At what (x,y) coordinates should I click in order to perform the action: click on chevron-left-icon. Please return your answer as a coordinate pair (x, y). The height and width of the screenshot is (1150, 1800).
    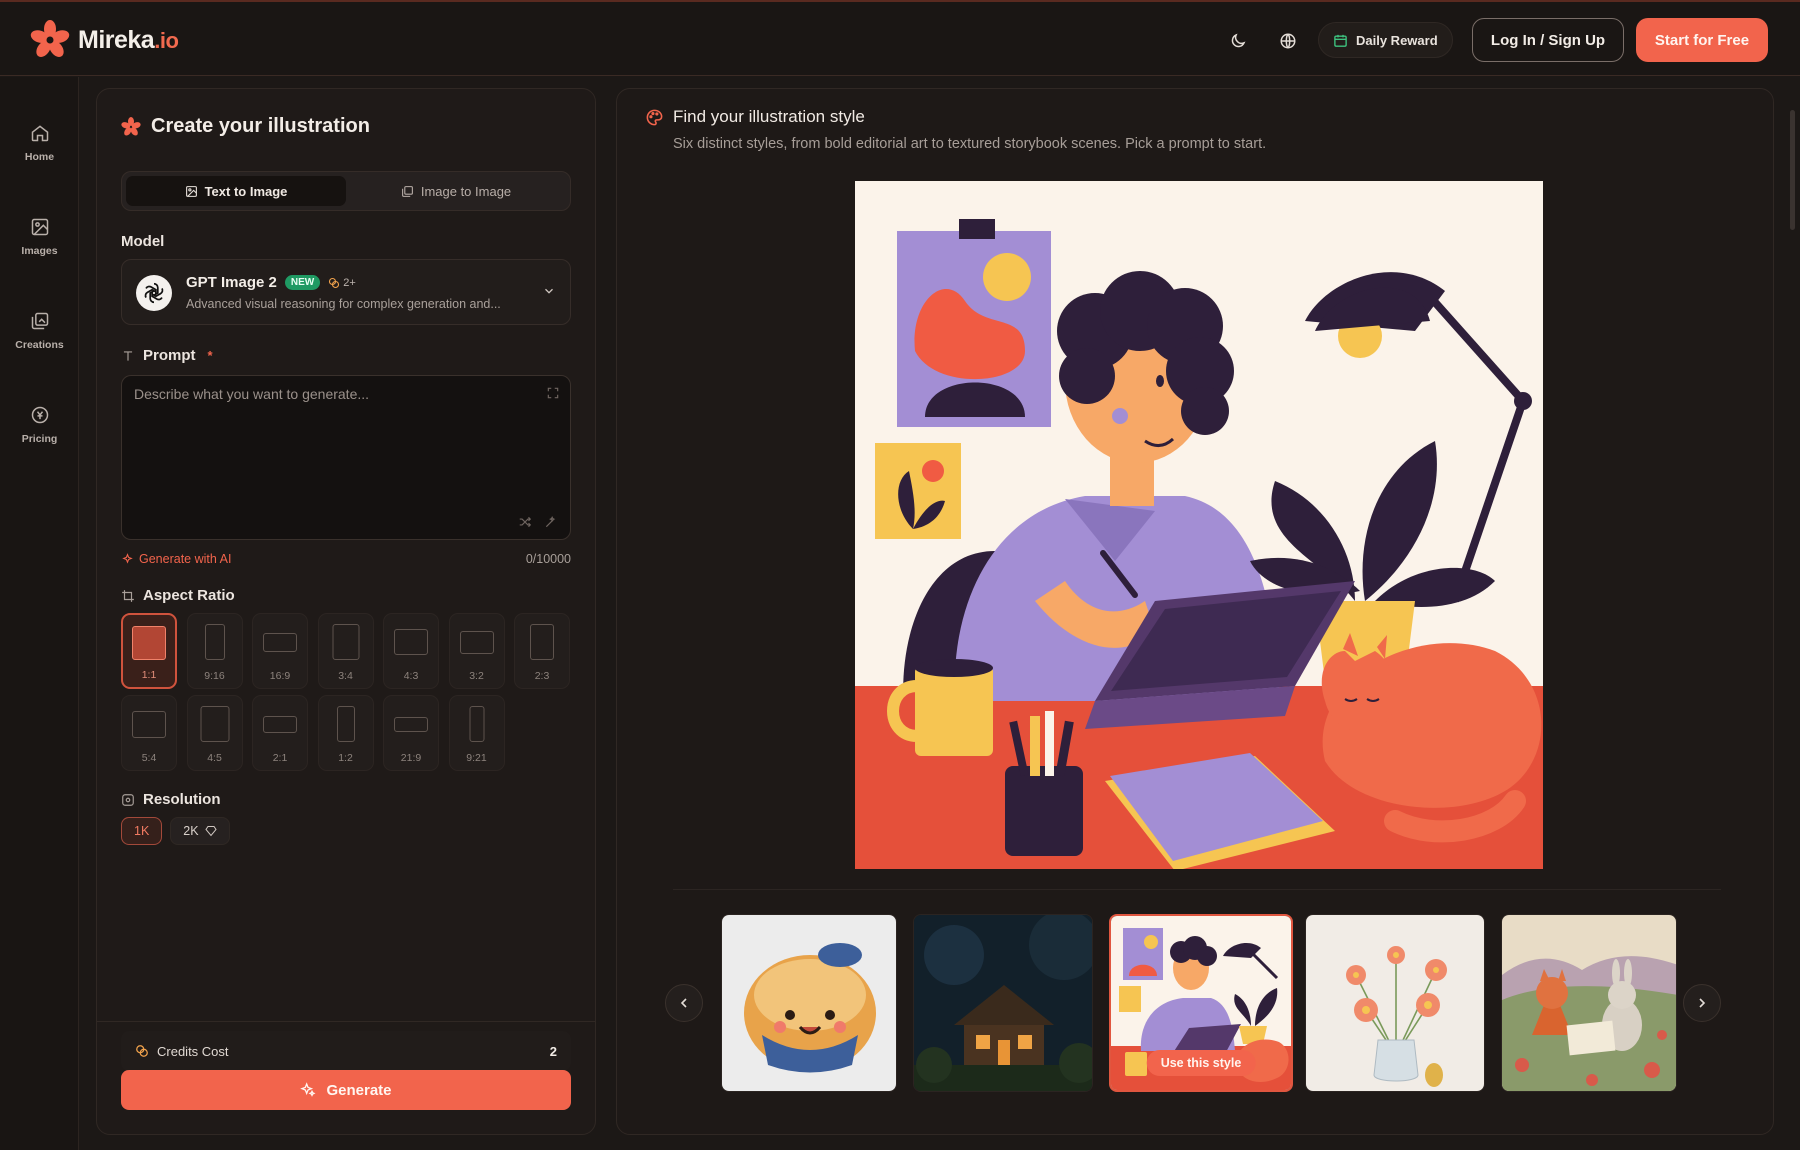
    Looking at the image, I should click on (683, 1003).